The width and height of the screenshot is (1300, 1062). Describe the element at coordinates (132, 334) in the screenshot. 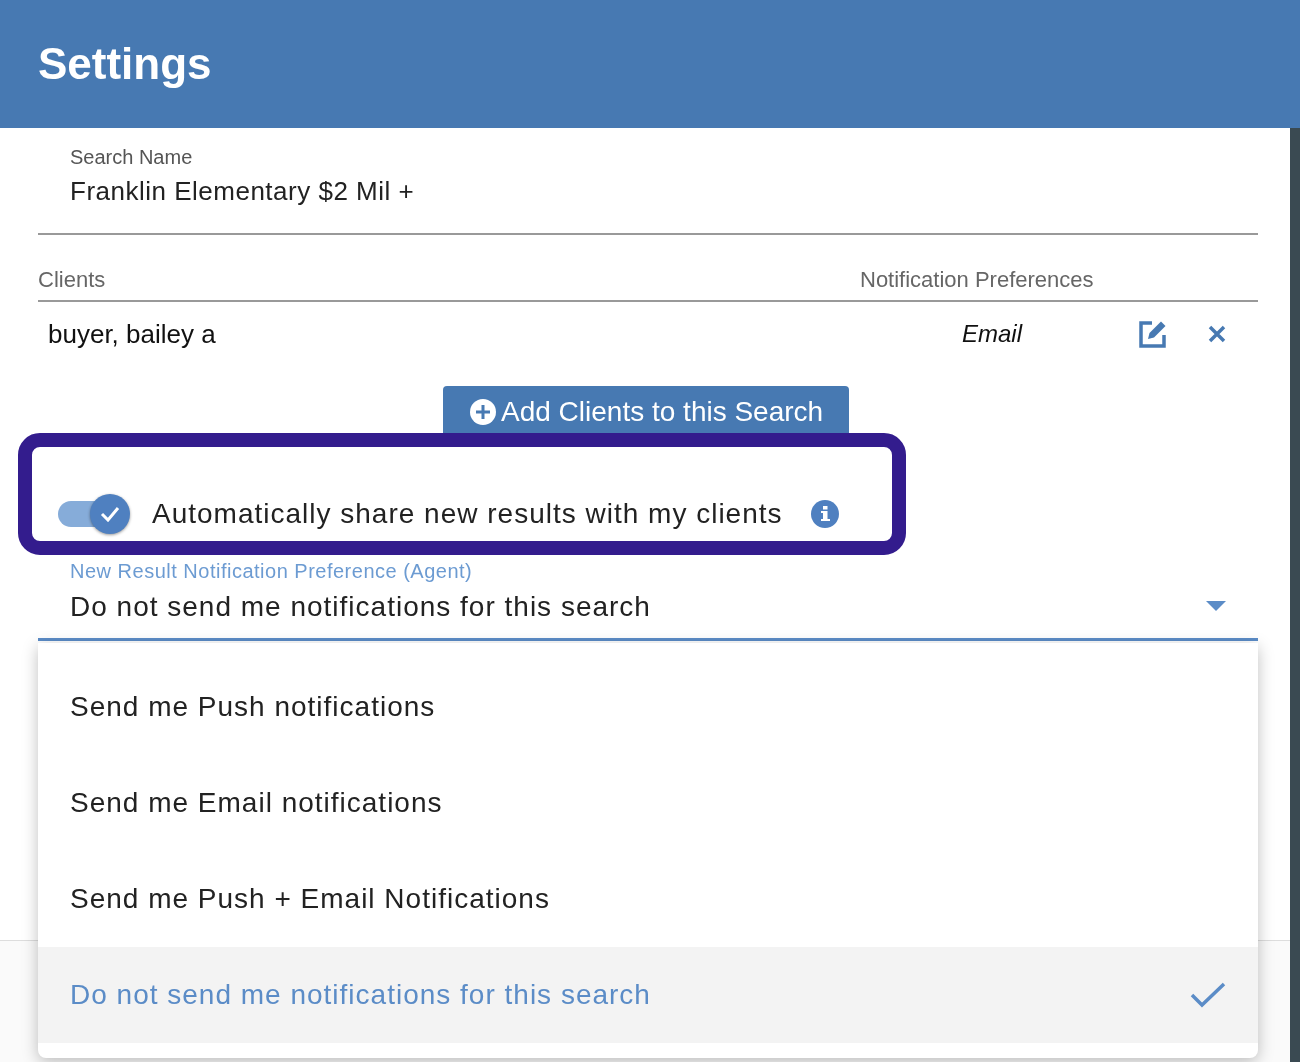

I see `client-name: buyer, bailey a` at that location.